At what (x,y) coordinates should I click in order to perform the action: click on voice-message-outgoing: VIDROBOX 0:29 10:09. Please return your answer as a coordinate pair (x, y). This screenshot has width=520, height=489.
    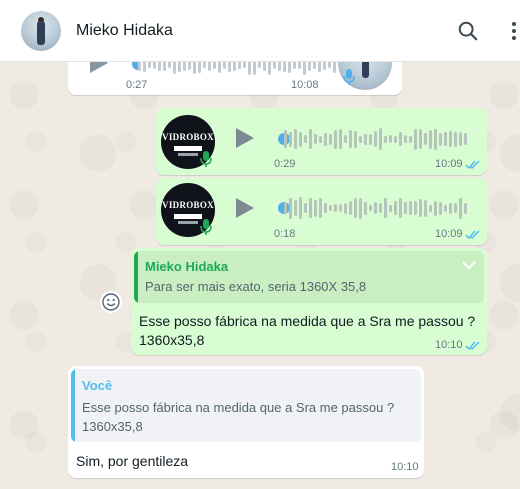
    Looking at the image, I should click on (321, 141).